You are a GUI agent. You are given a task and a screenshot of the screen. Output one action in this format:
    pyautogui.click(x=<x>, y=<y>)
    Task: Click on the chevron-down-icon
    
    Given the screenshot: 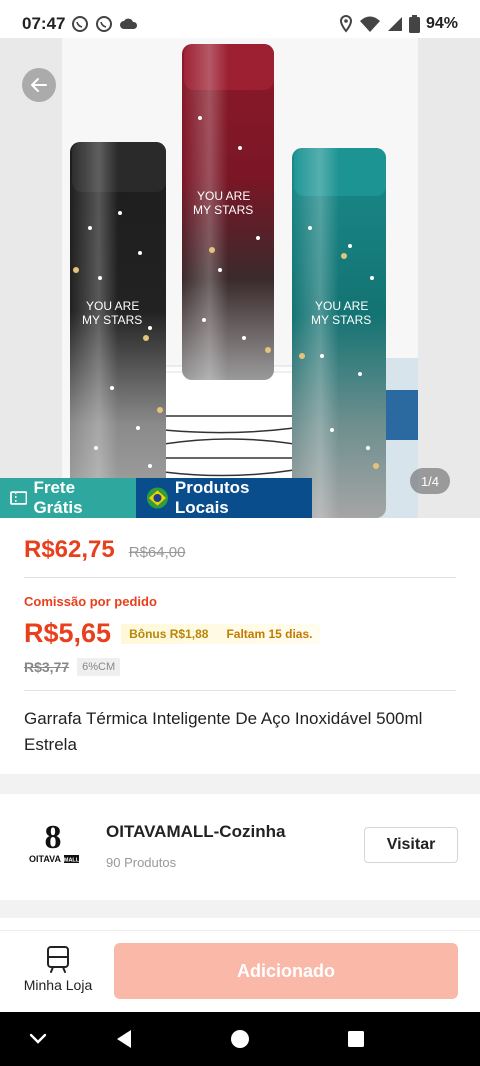 What is the action you would take?
    pyautogui.click(x=38, y=1038)
    